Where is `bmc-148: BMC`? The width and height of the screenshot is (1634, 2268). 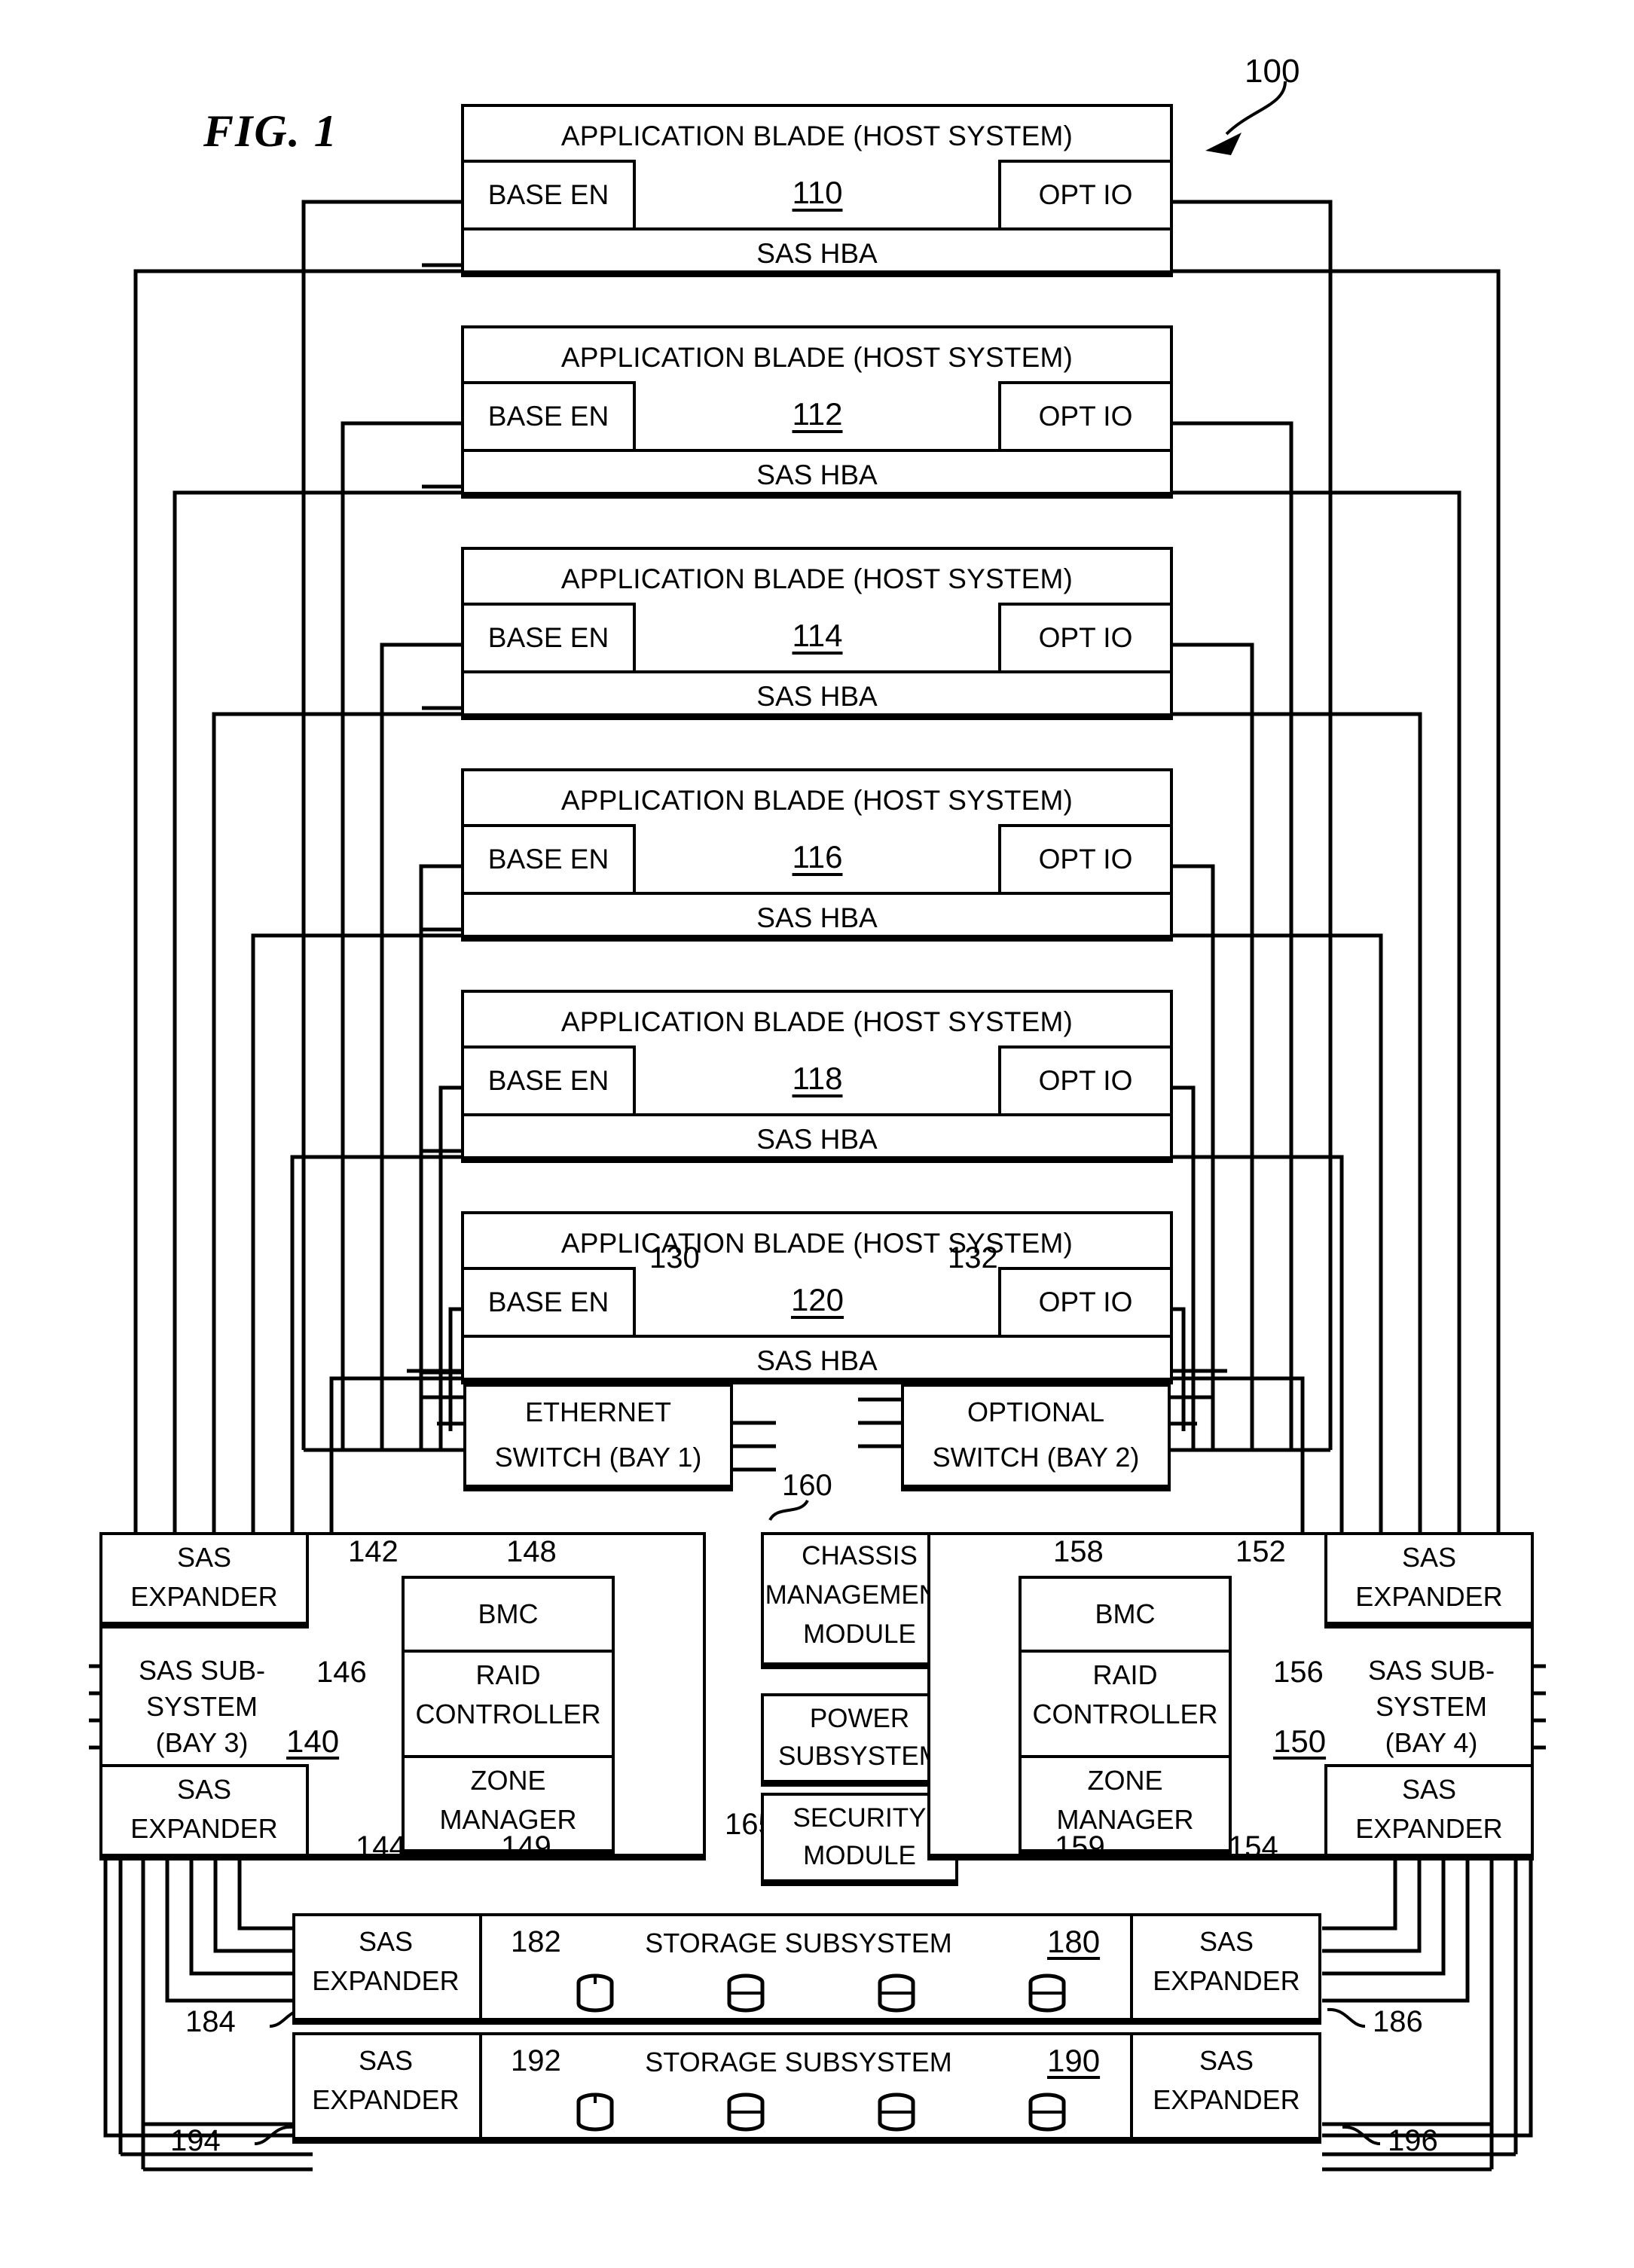 bmc-148: BMC is located at coordinates (508, 1613).